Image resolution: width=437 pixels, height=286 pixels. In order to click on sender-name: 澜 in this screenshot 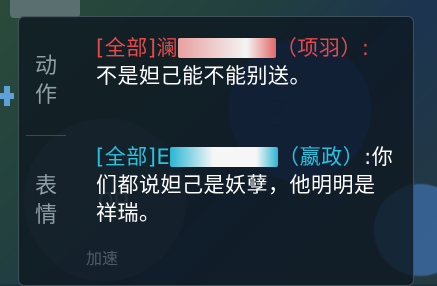, I will do `click(167, 48)`.